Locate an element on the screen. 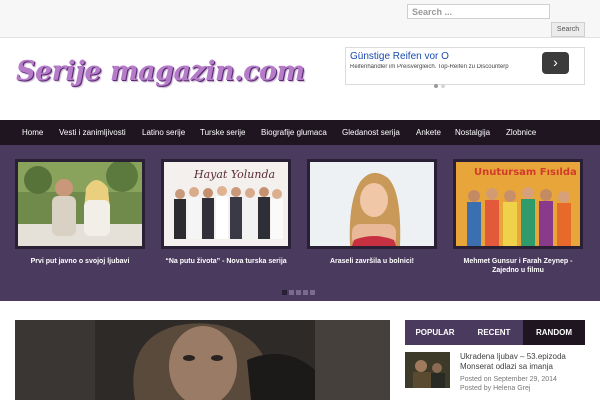 Image resolution: width=600 pixels, height=400 pixels. post-author: Posted by Helena Grej is located at coordinates (495, 388).